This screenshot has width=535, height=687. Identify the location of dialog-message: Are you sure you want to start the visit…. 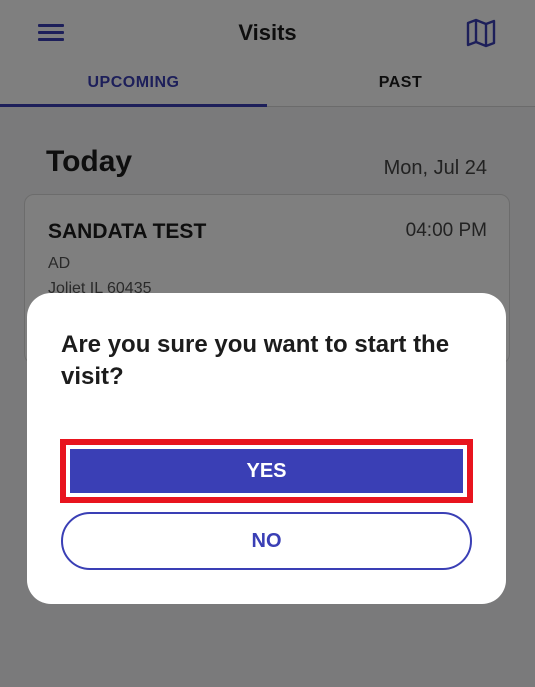
(255, 360).